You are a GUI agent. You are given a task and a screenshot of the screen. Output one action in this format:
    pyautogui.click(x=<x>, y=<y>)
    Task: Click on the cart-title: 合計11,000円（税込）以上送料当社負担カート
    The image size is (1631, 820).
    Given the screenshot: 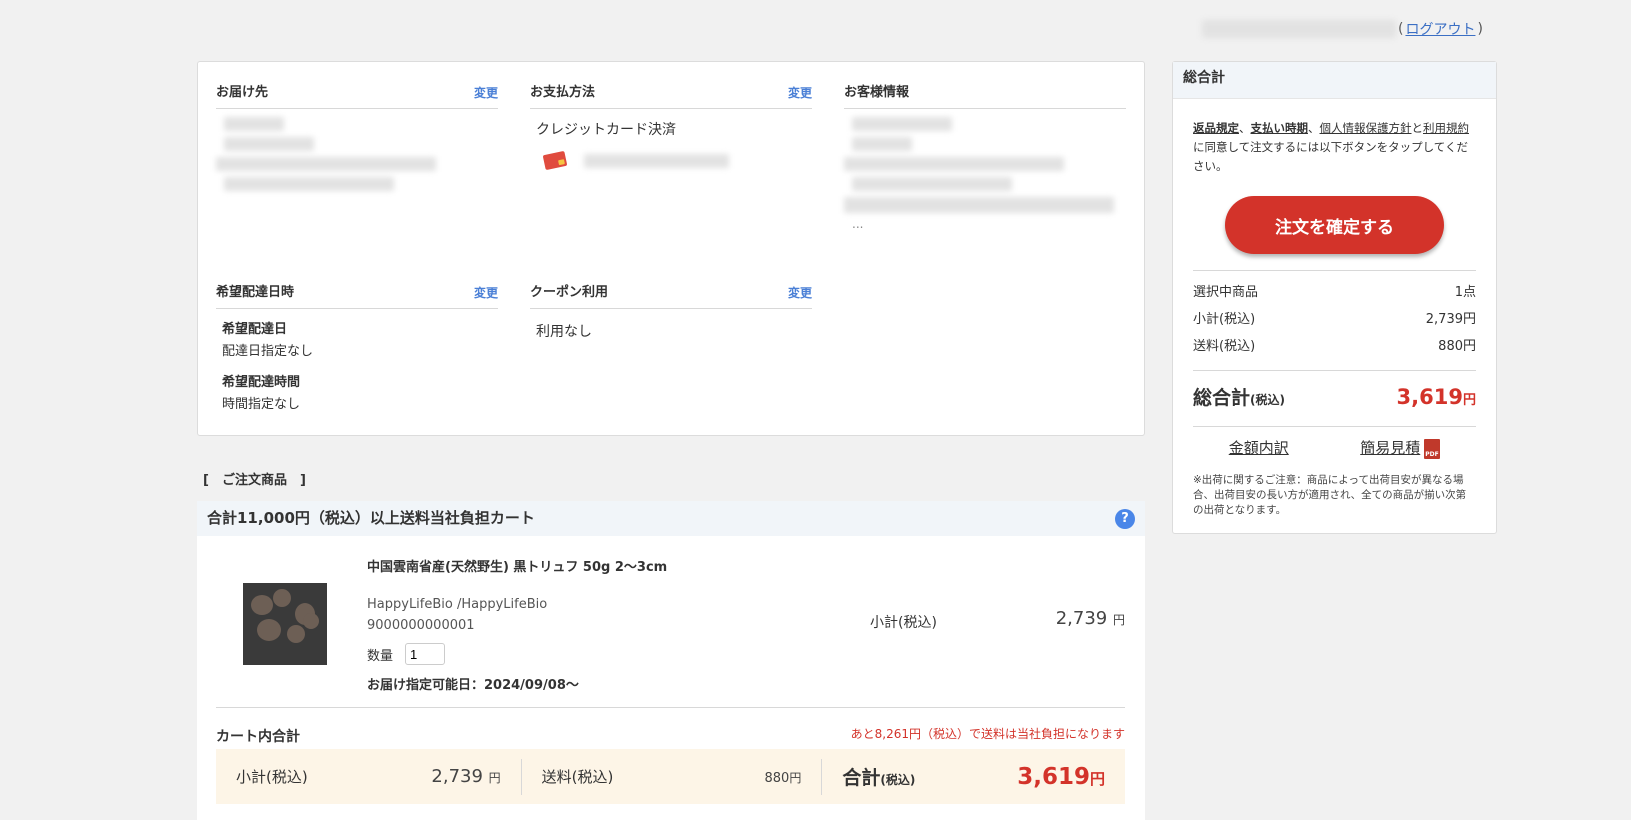 What is the action you would take?
    pyautogui.click(x=371, y=518)
    